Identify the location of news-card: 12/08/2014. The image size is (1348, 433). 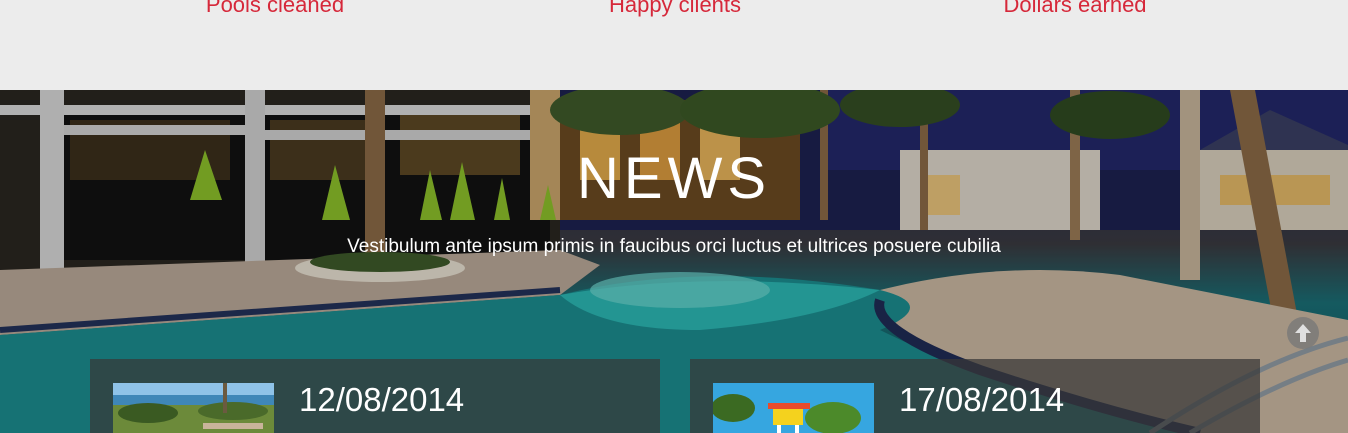
(375, 396).